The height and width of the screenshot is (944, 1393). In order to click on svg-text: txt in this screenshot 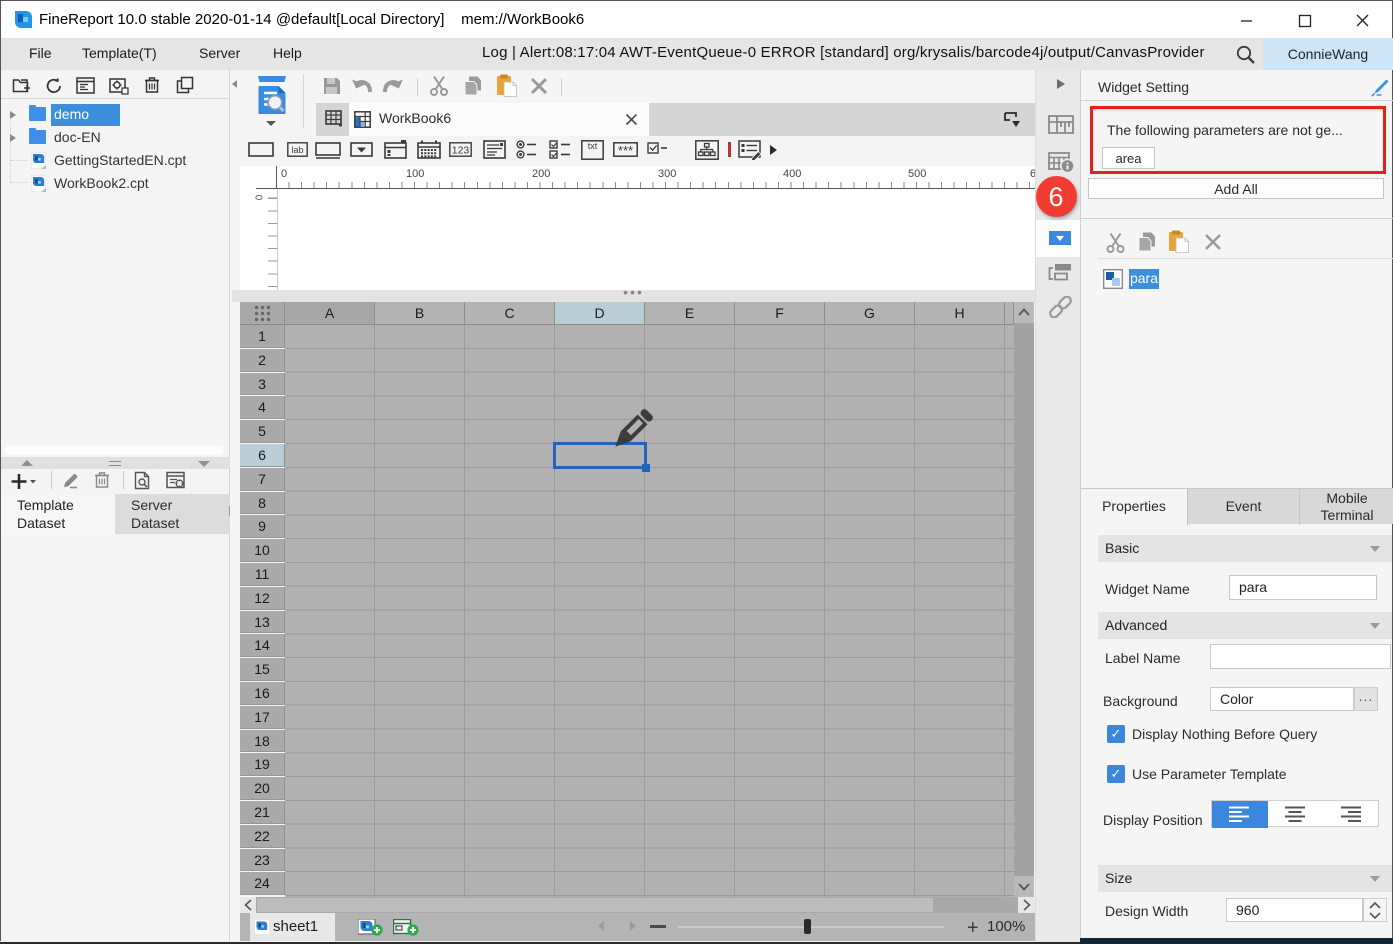, I will do `click(593, 146)`.